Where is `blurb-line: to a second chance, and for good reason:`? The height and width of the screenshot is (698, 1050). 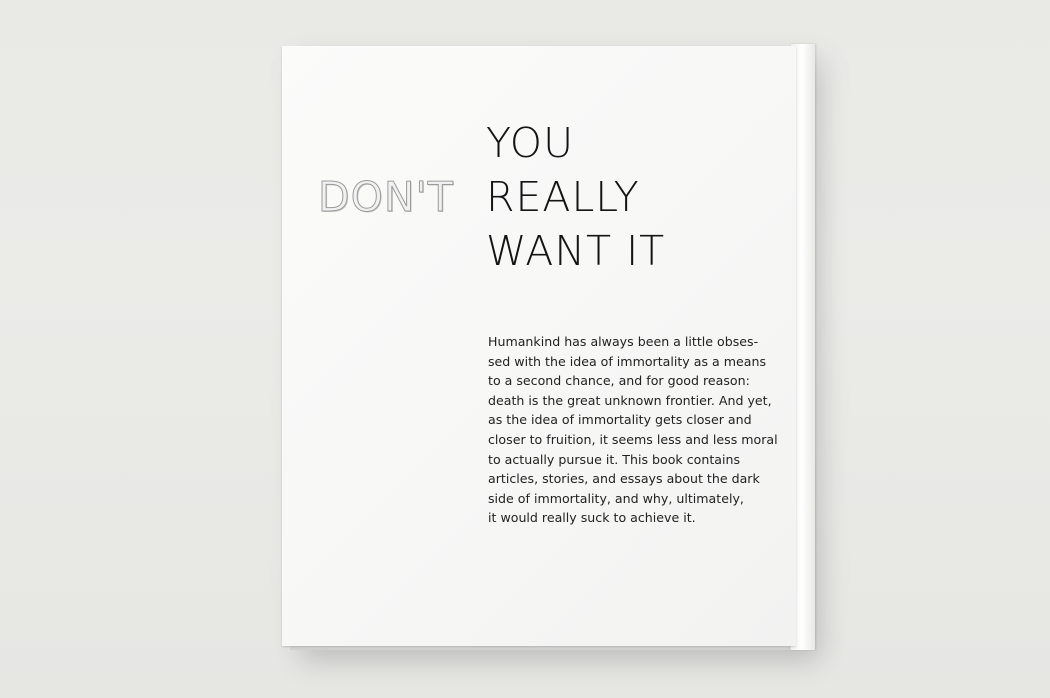 blurb-line: to a second chance, and for good reason: is located at coordinates (619, 381).